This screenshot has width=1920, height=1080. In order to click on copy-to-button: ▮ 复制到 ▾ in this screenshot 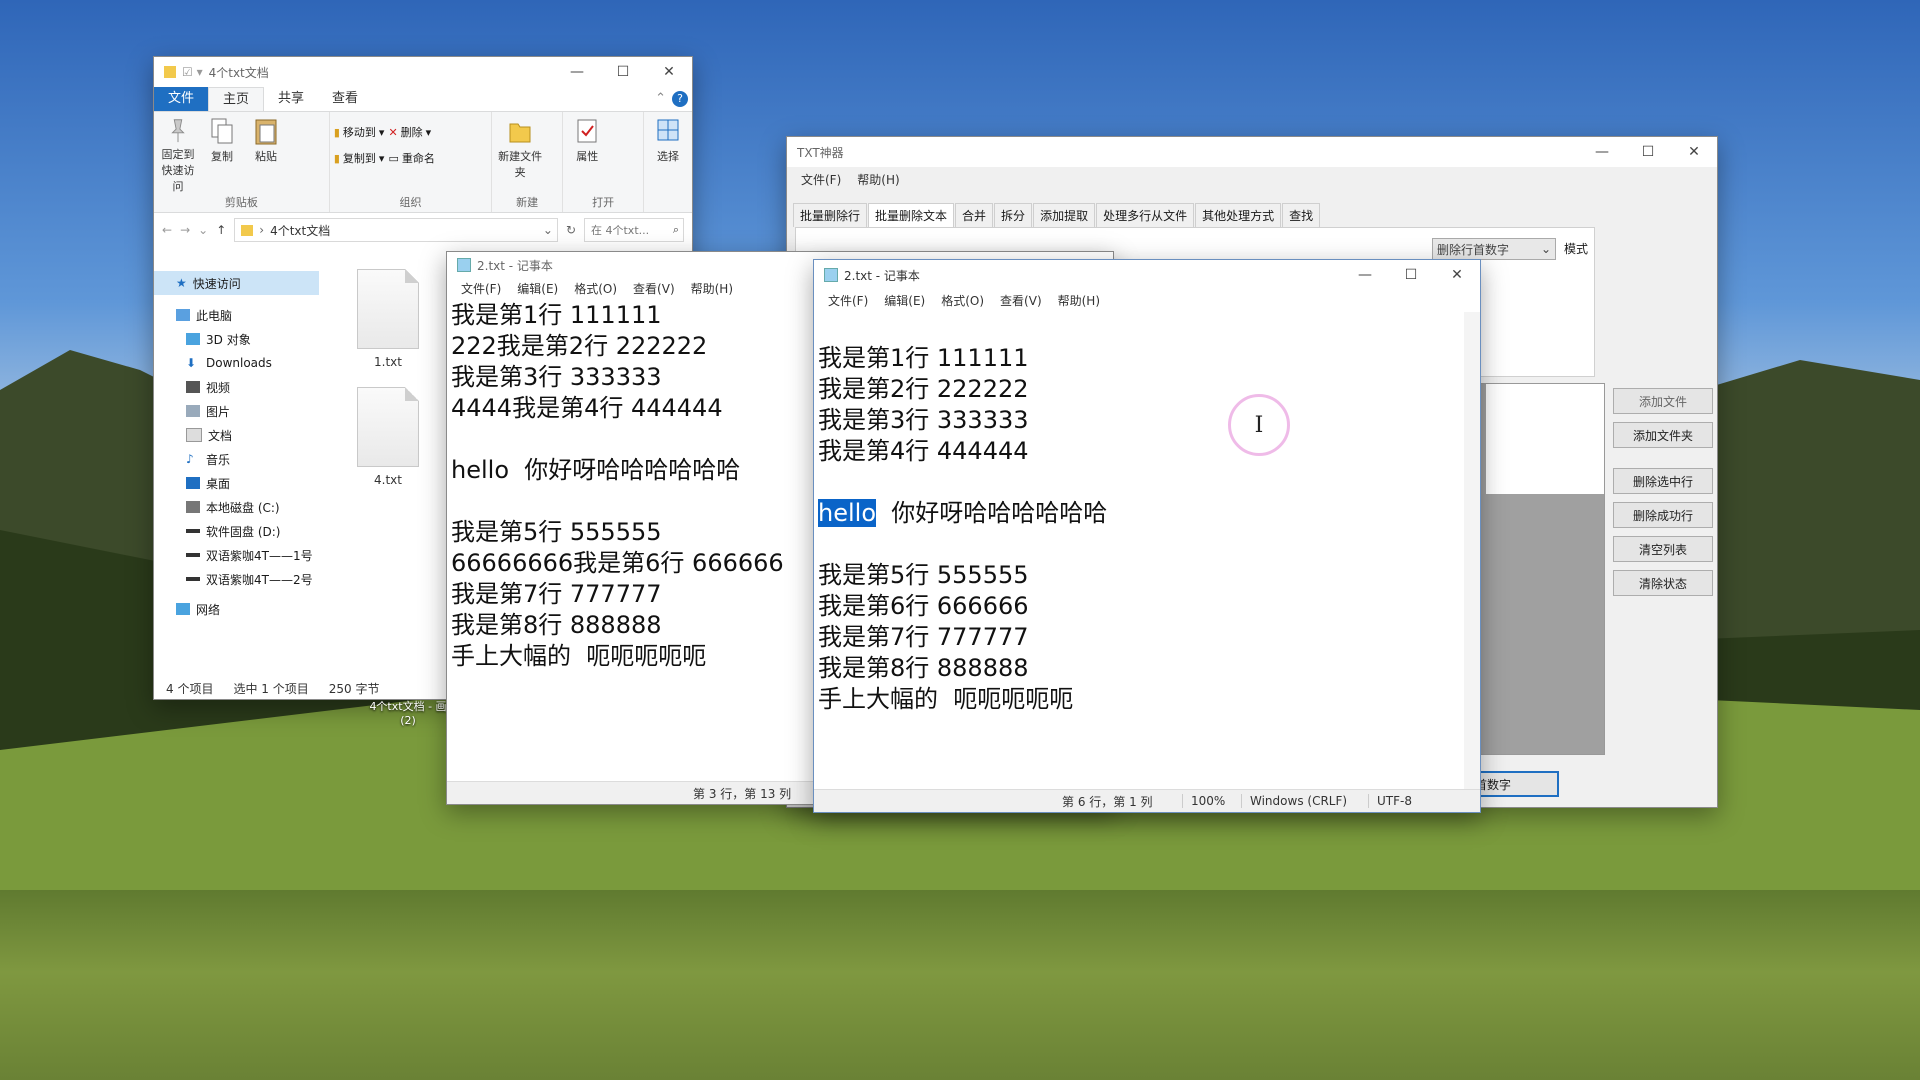, I will do `click(359, 158)`.